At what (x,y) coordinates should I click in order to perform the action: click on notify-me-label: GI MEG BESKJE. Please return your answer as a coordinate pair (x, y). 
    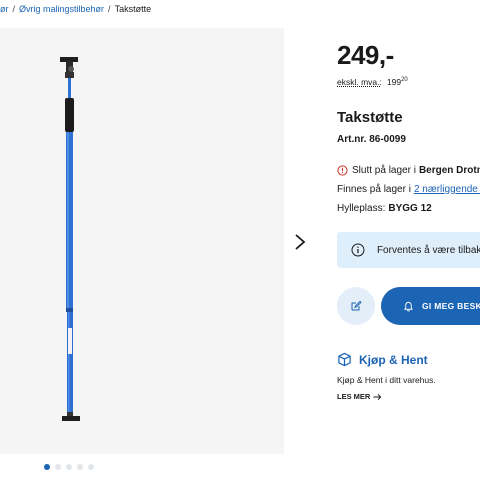
    Looking at the image, I should click on (451, 306).